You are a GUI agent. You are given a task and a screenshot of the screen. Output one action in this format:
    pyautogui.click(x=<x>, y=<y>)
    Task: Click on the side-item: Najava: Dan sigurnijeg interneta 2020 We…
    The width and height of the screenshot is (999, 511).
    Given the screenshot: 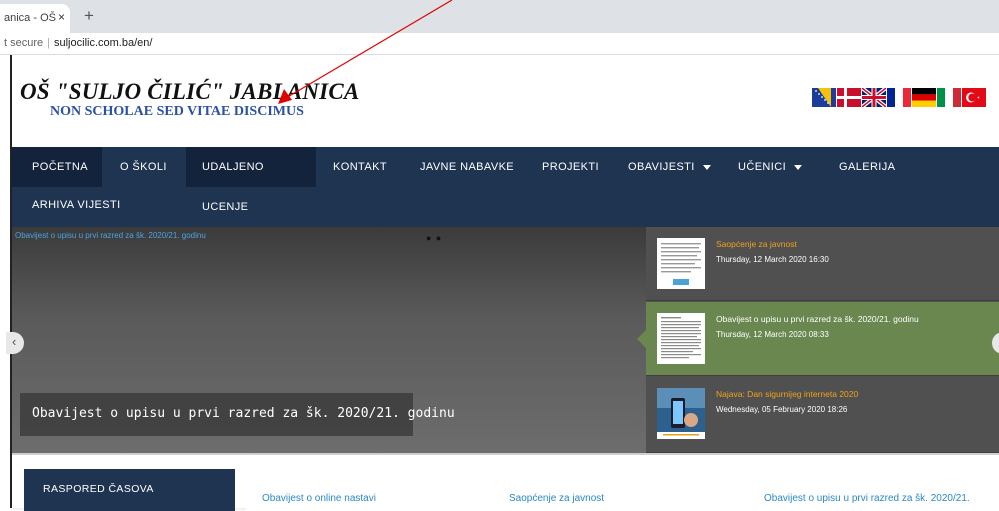 What is the action you would take?
    pyautogui.click(x=822, y=415)
    